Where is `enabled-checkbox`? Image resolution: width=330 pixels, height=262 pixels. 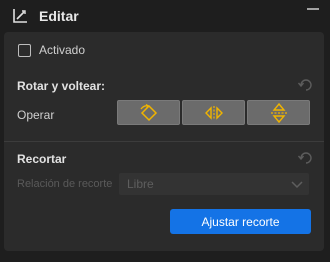 enabled-checkbox is located at coordinates (24, 50).